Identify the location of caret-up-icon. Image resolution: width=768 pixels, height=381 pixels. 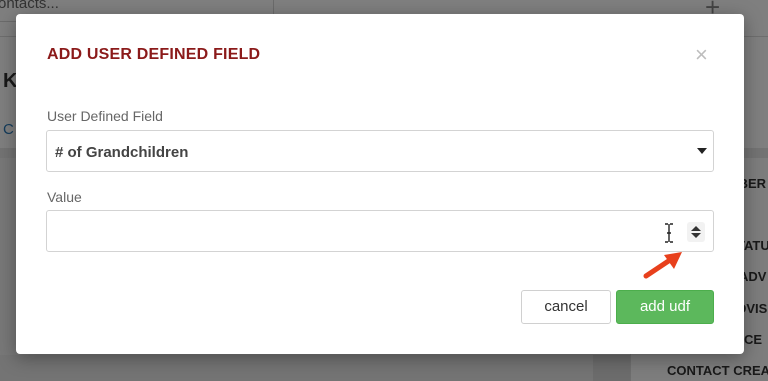
(696, 228).